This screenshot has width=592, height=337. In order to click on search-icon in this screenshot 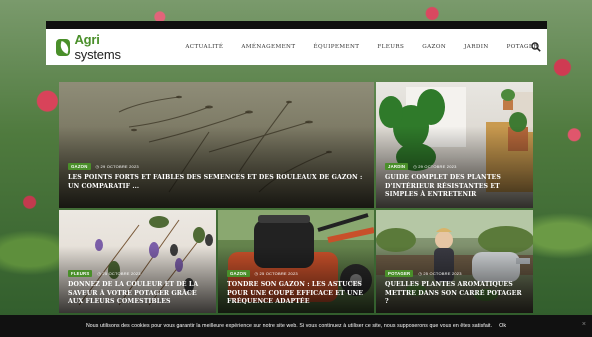, I will do `click(536, 47)`.